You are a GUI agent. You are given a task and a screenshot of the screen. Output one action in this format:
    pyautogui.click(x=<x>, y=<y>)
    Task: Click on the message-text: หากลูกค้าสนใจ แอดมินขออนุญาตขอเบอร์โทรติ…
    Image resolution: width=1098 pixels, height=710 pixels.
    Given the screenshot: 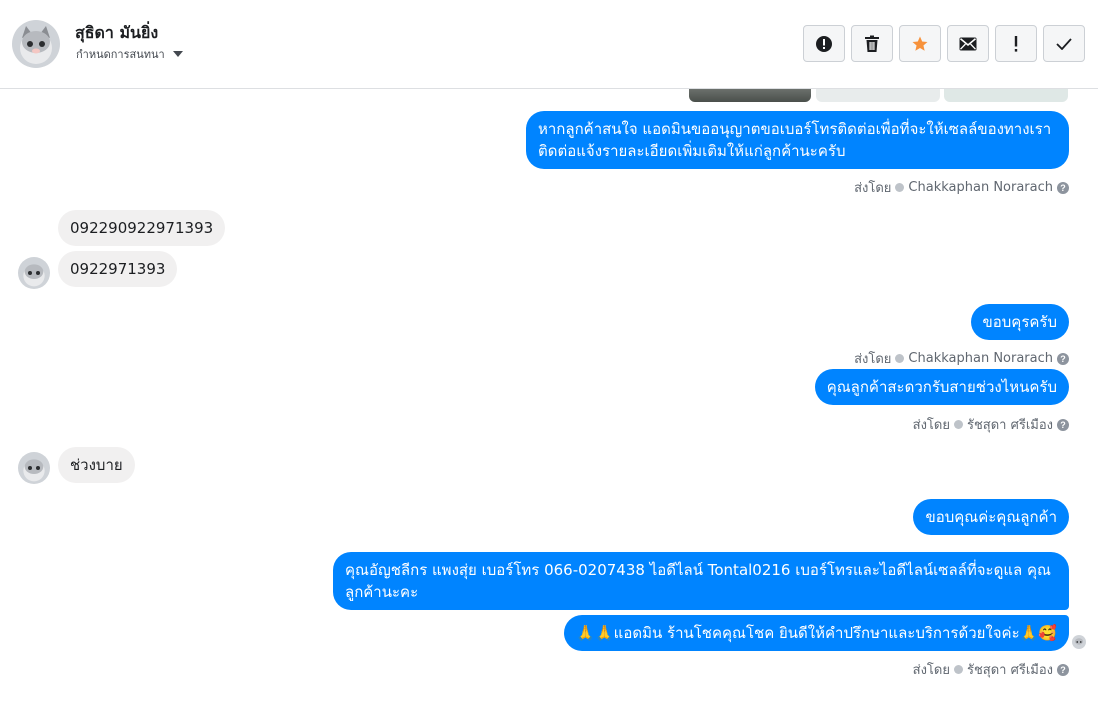 What is the action you would take?
    pyautogui.click(x=795, y=140)
    